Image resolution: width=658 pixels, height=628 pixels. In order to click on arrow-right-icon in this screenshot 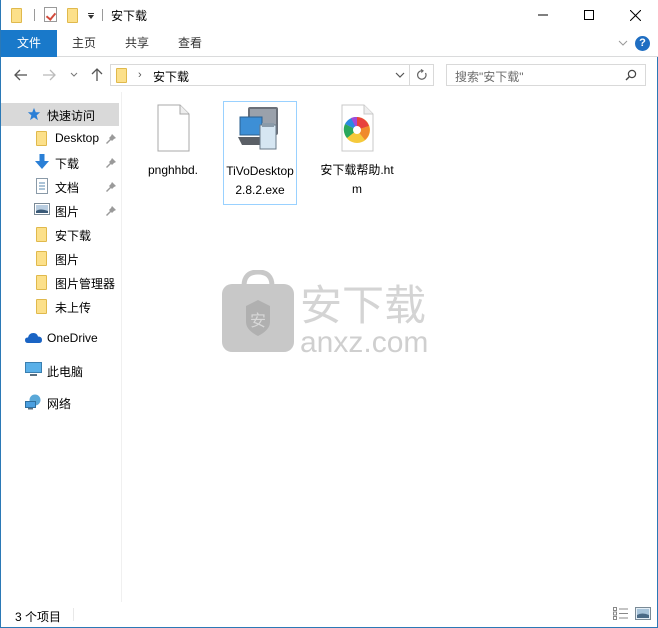, I will do `click(49, 75)`.